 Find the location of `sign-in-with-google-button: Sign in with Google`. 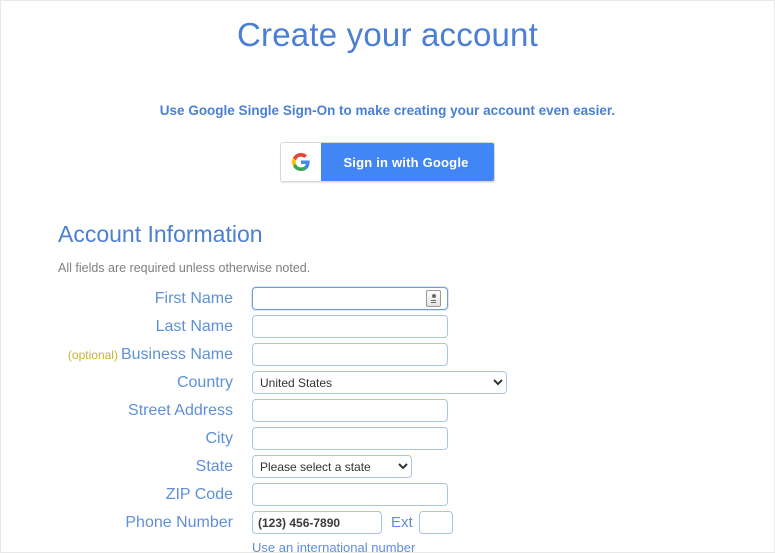

sign-in-with-google-button: Sign in with Google is located at coordinates (387, 162).